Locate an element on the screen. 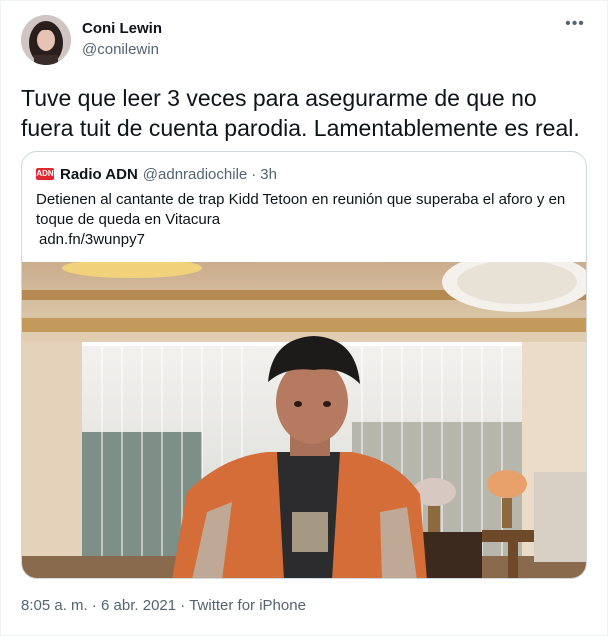 The image size is (608, 636). avatar-photo is located at coordinates (46, 40).